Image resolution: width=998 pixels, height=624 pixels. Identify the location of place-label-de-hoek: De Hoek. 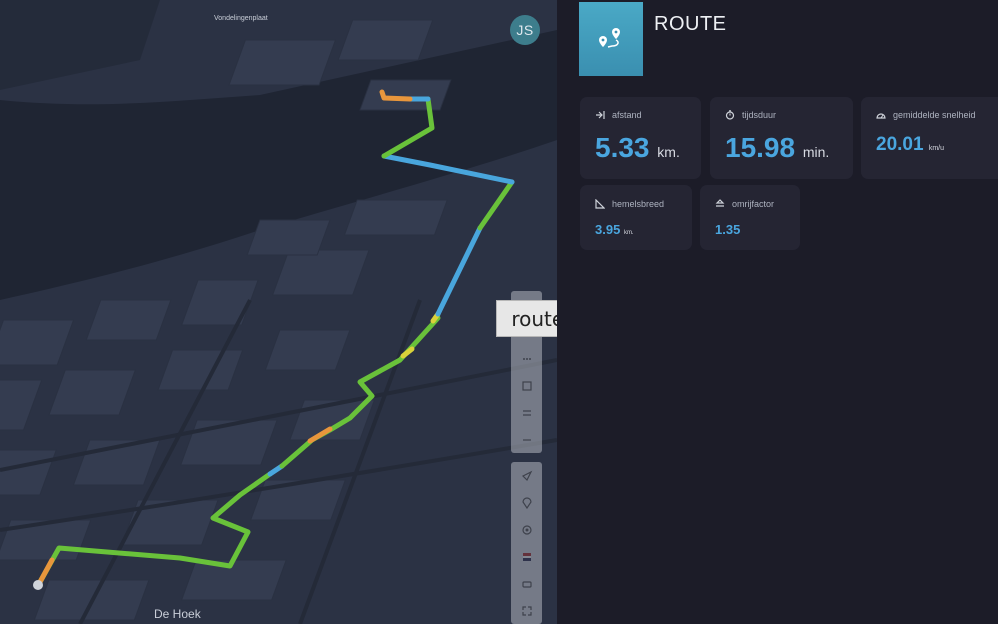
(177, 614).